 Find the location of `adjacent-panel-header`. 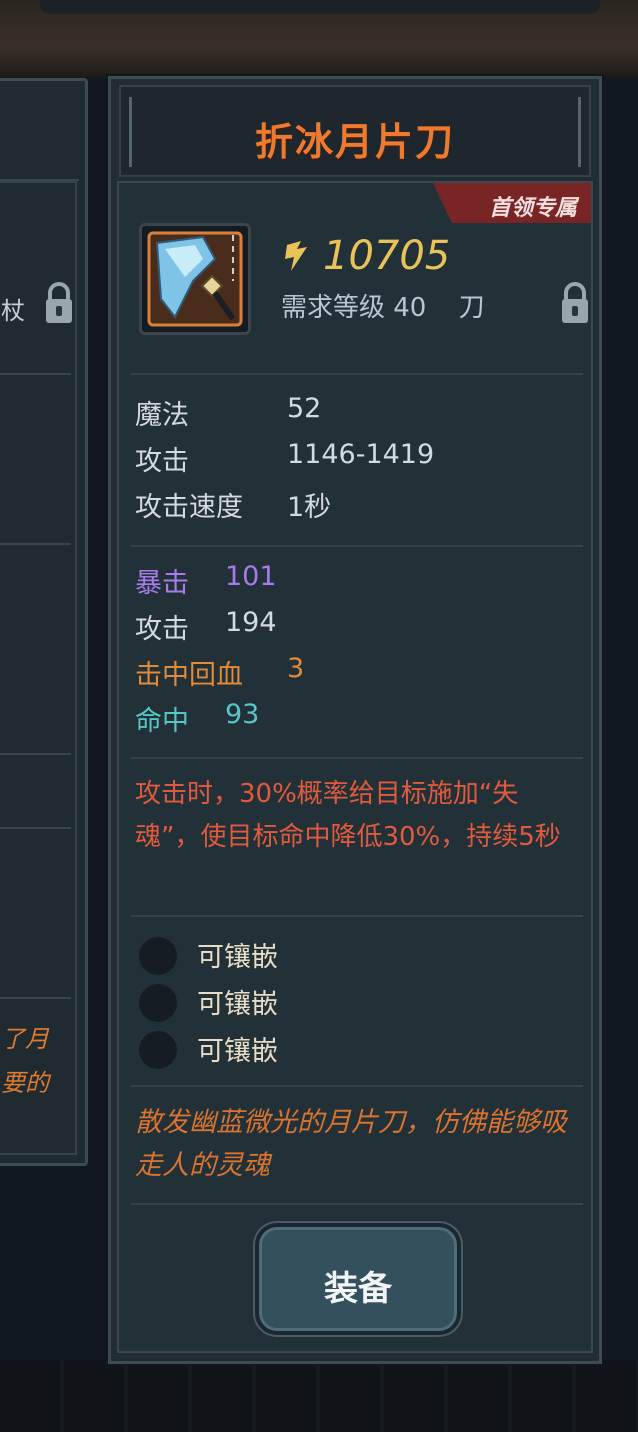

adjacent-panel-header is located at coordinates (39, 134).